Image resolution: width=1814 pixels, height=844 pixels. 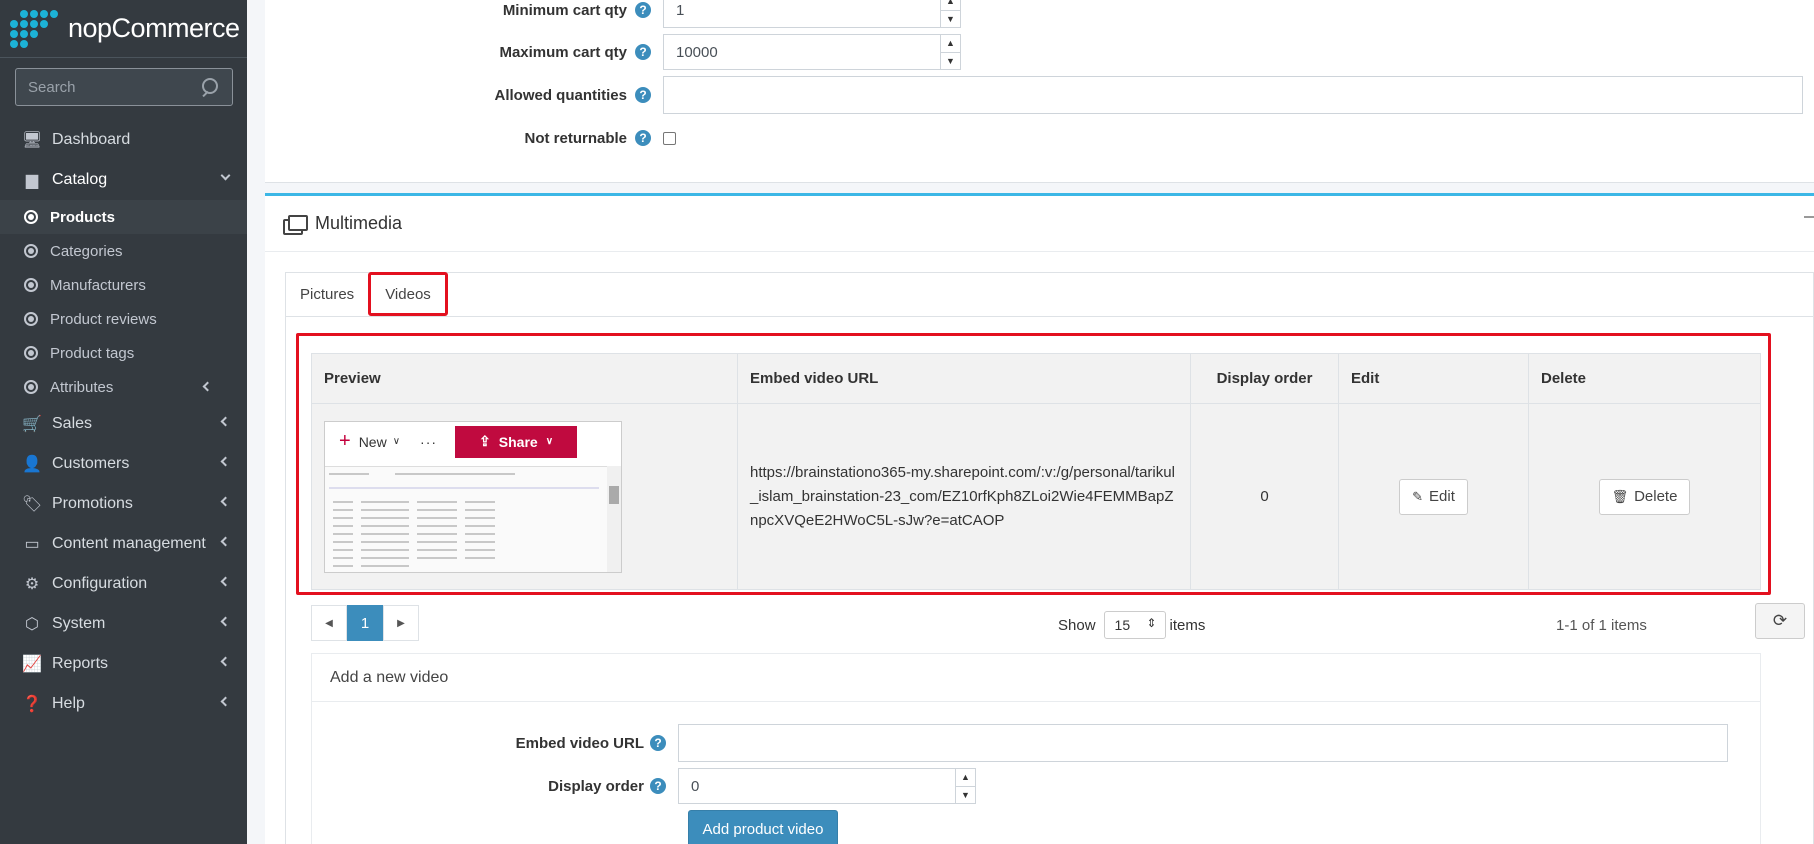 I want to click on multimedia-header: Multimedia, so click(x=1039, y=224).